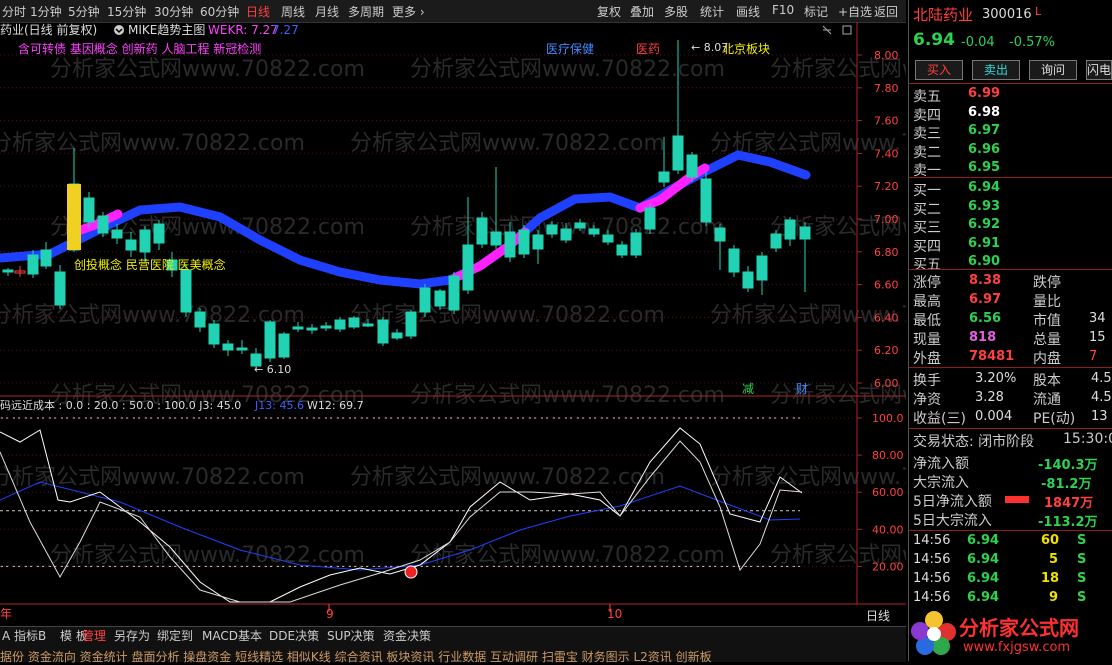 The height and width of the screenshot is (665, 1112). Describe the element at coordinates (1082, 578) in the screenshot. I see `tick-side: S` at that location.